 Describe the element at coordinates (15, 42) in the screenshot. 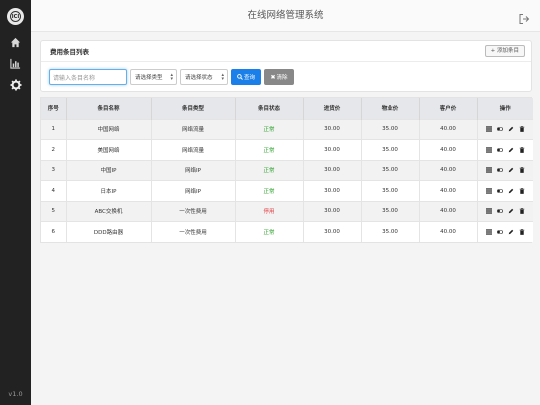

I see `home-icon` at that location.